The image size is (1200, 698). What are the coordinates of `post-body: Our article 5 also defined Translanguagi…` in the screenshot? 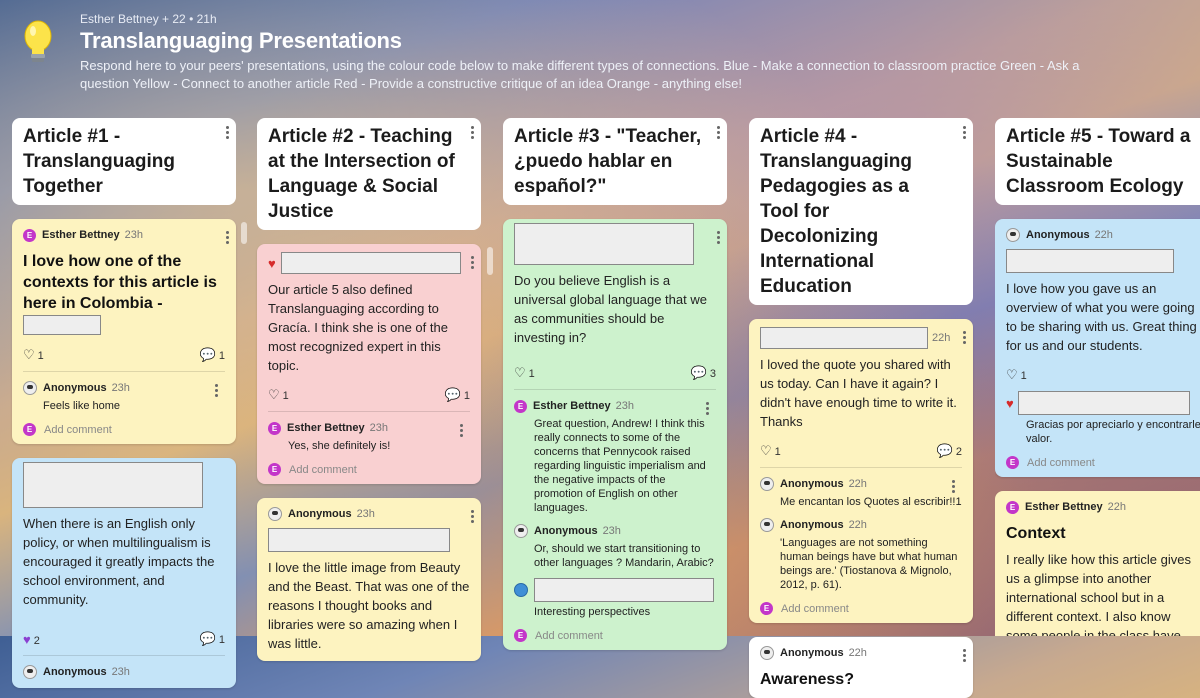 It's located at (358, 327).